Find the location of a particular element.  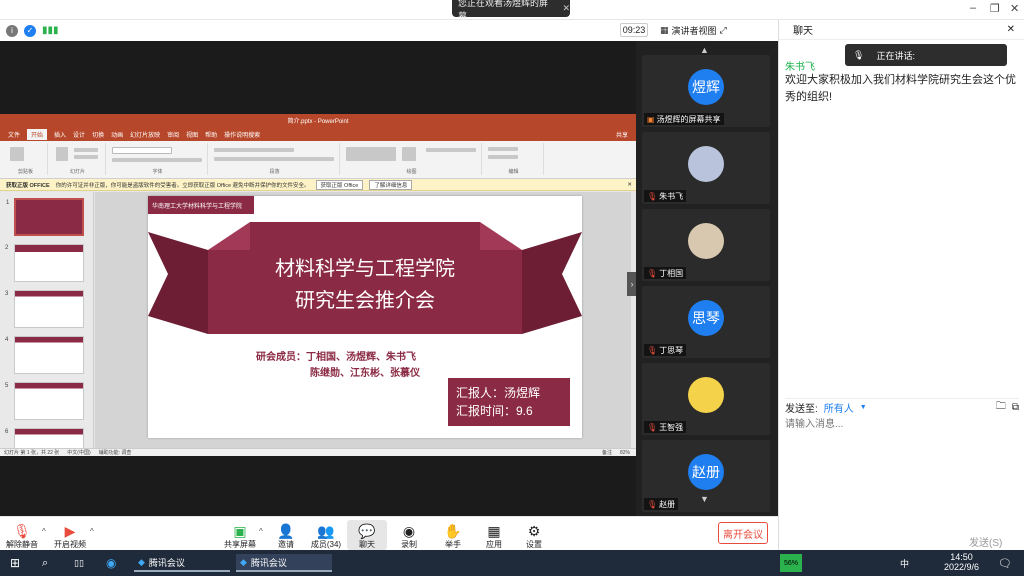

notification-icon: 🗨 is located at coordinates (1005, 563).